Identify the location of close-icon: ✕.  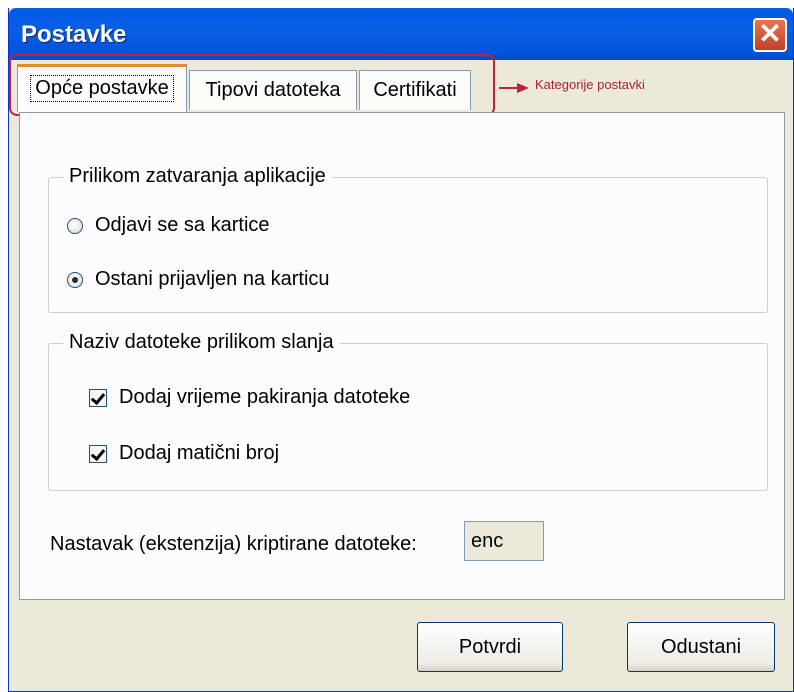
(770, 33).